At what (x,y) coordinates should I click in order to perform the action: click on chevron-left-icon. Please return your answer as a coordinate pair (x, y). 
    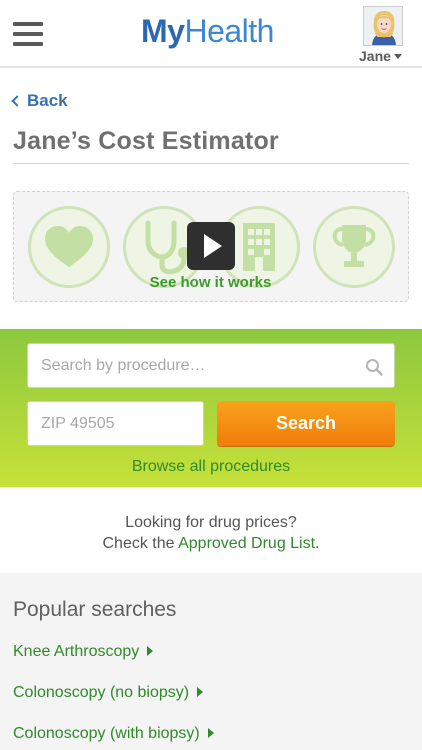
    Looking at the image, I should click on (17, 101).